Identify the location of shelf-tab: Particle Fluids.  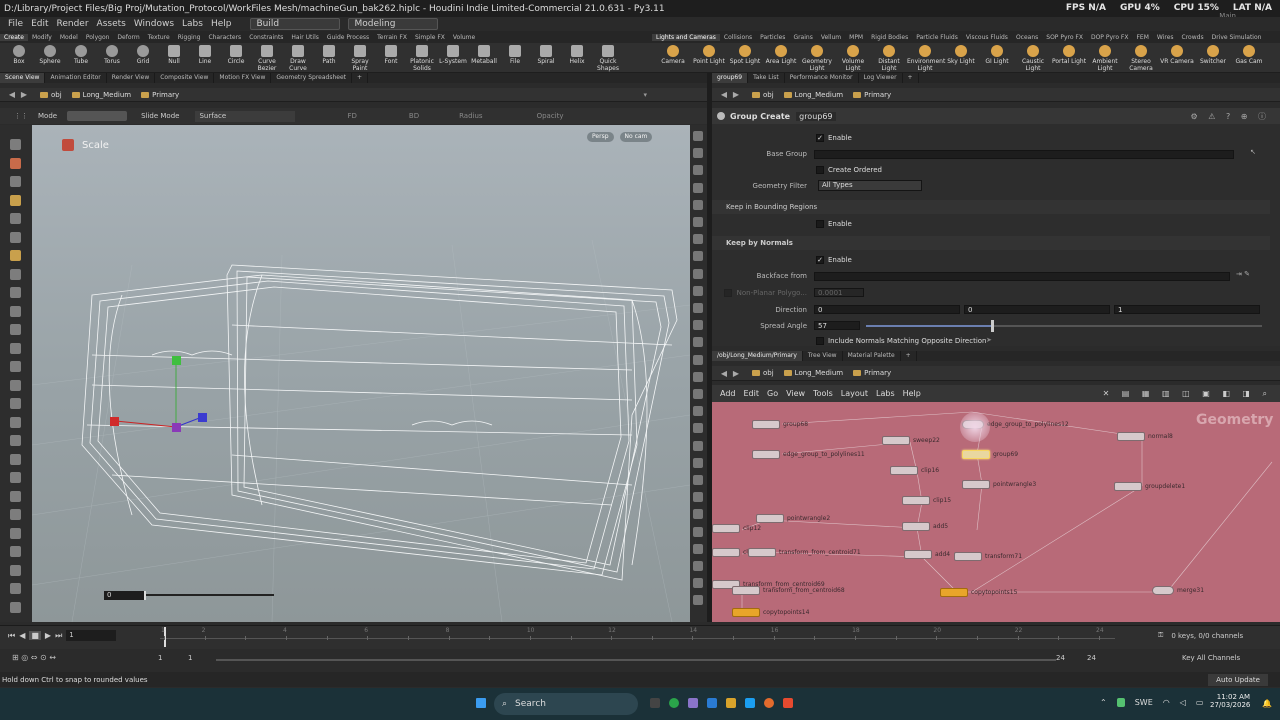
(937, 37).